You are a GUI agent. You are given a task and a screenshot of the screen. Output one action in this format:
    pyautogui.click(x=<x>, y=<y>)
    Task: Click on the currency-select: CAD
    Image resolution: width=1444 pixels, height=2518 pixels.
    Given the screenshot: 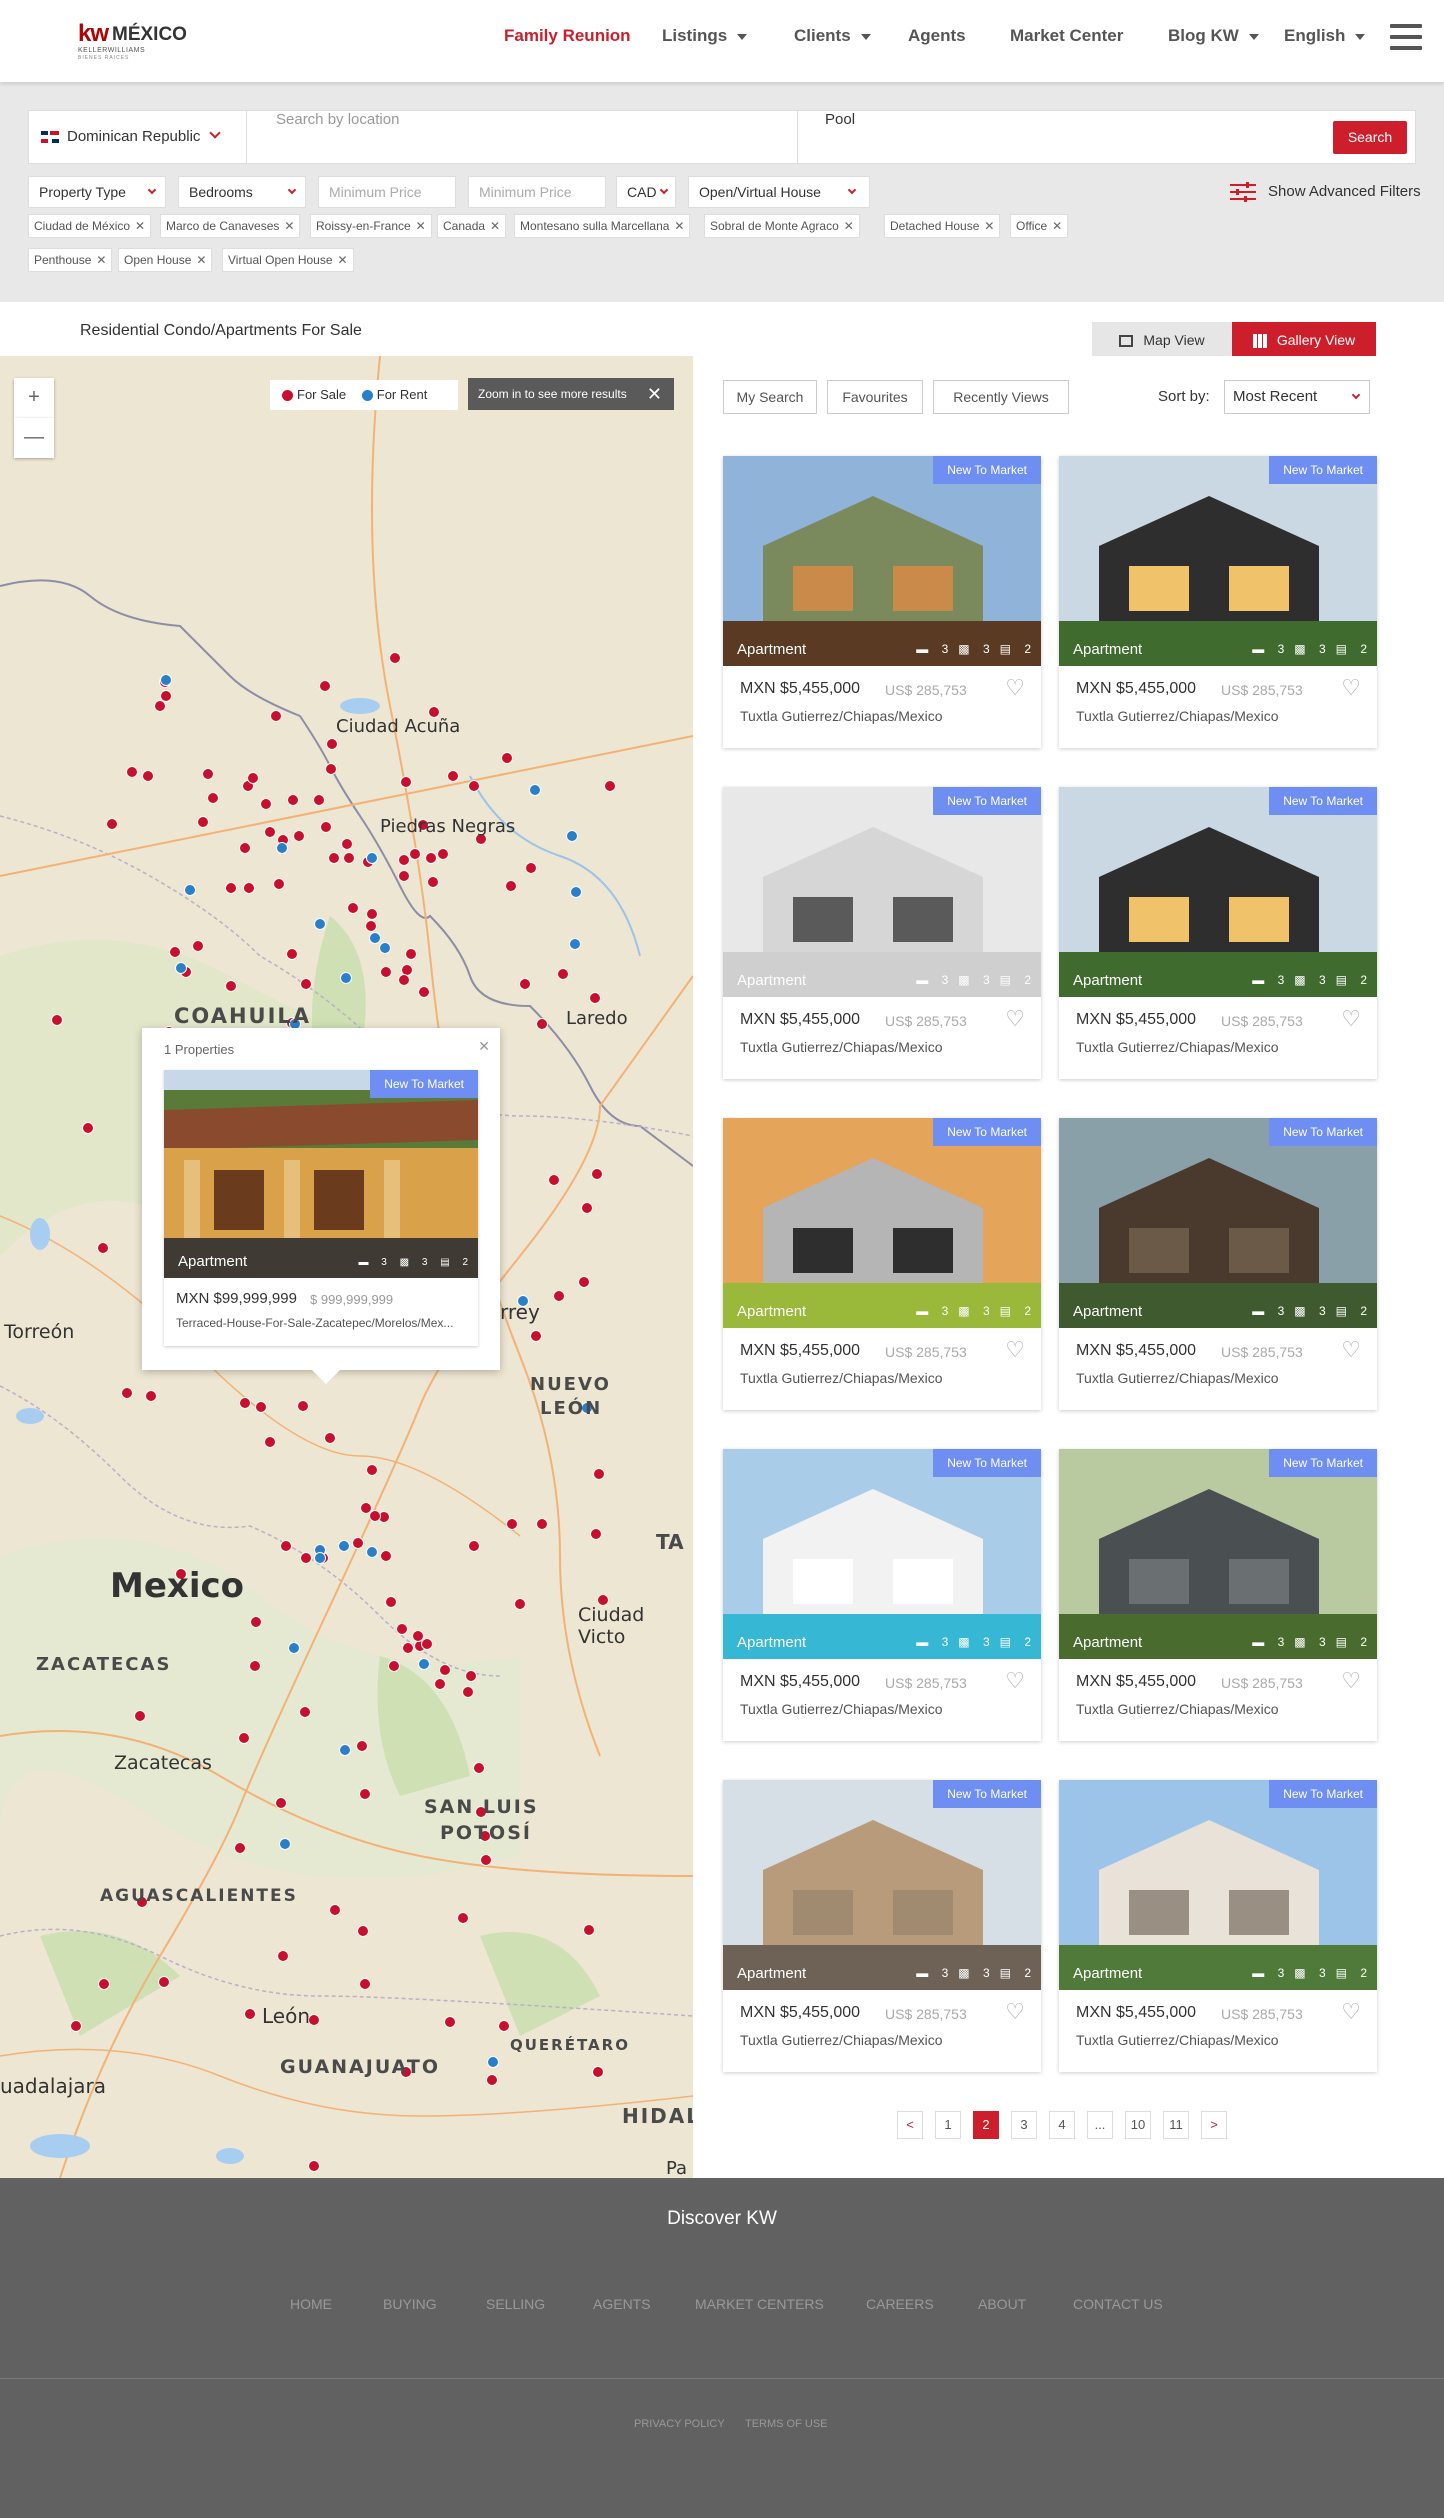 What is the action you would take?
    pyautogui.click(x=646, y=192)
    